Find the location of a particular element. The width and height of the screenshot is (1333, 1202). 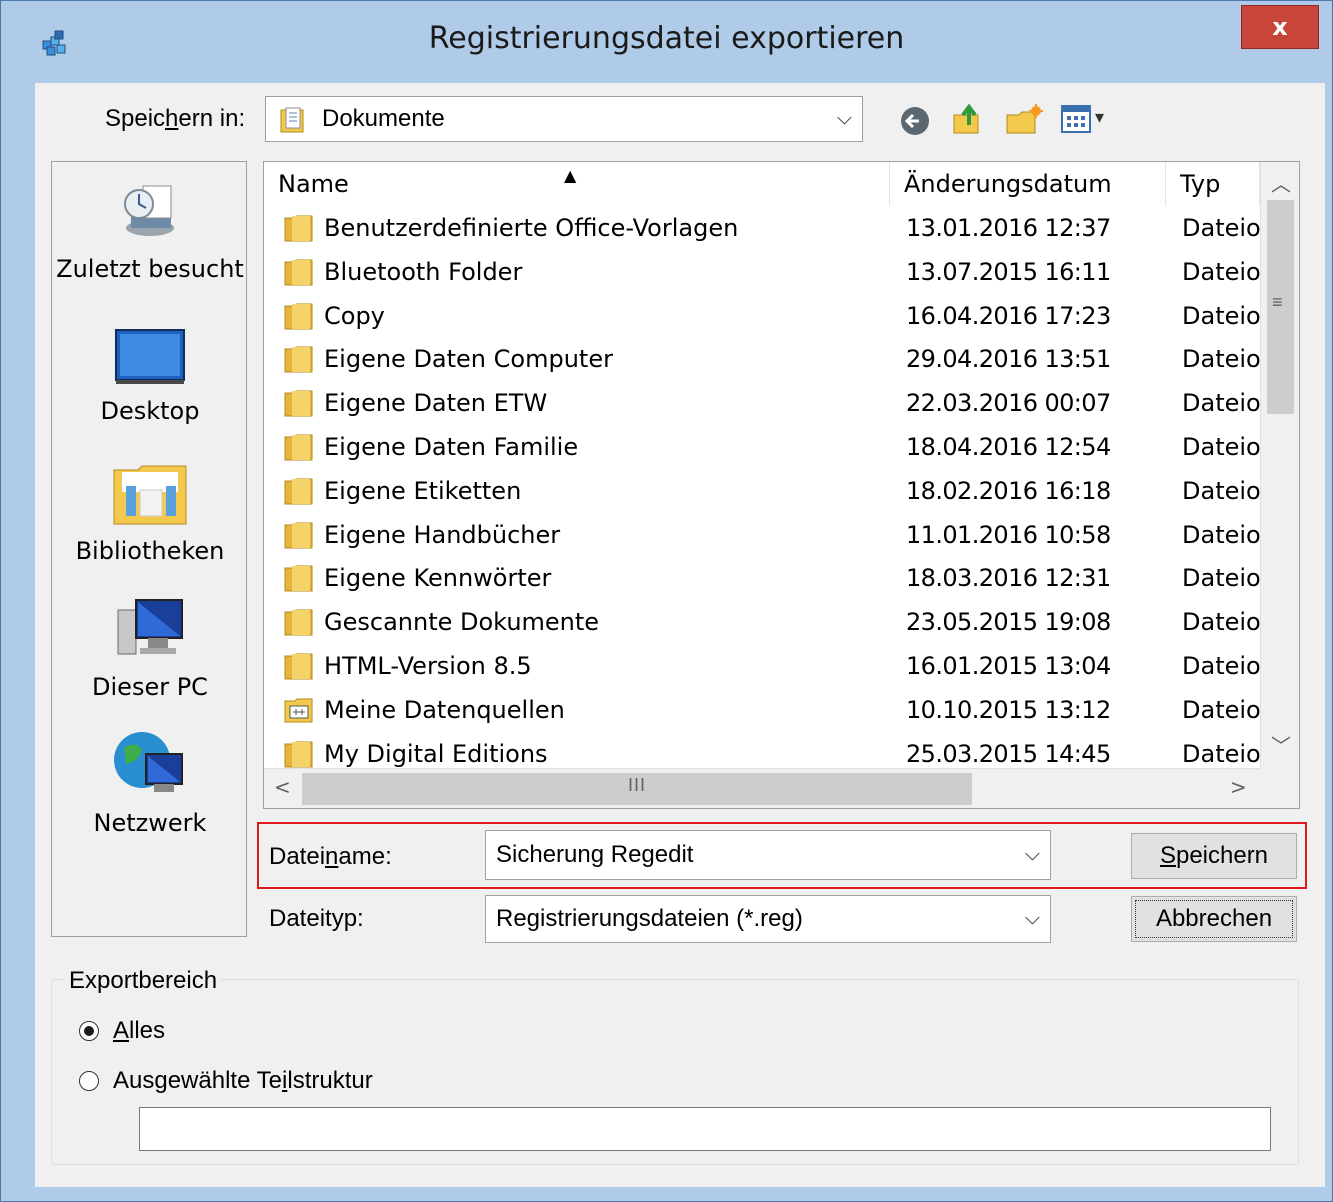

filename-combo: Sicherung Regedit ⌵ is located at coordinates (768, 855).